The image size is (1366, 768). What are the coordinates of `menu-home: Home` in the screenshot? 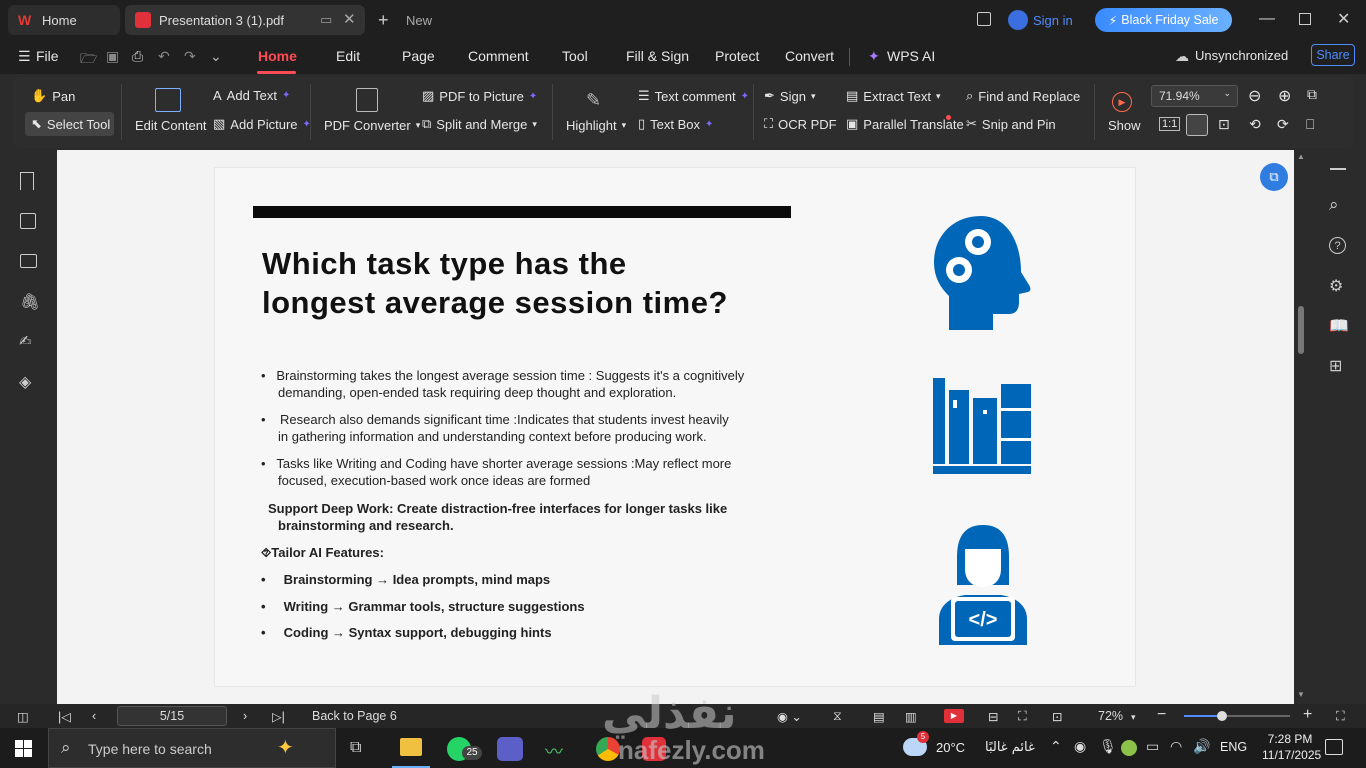 It's located at (277, 56).